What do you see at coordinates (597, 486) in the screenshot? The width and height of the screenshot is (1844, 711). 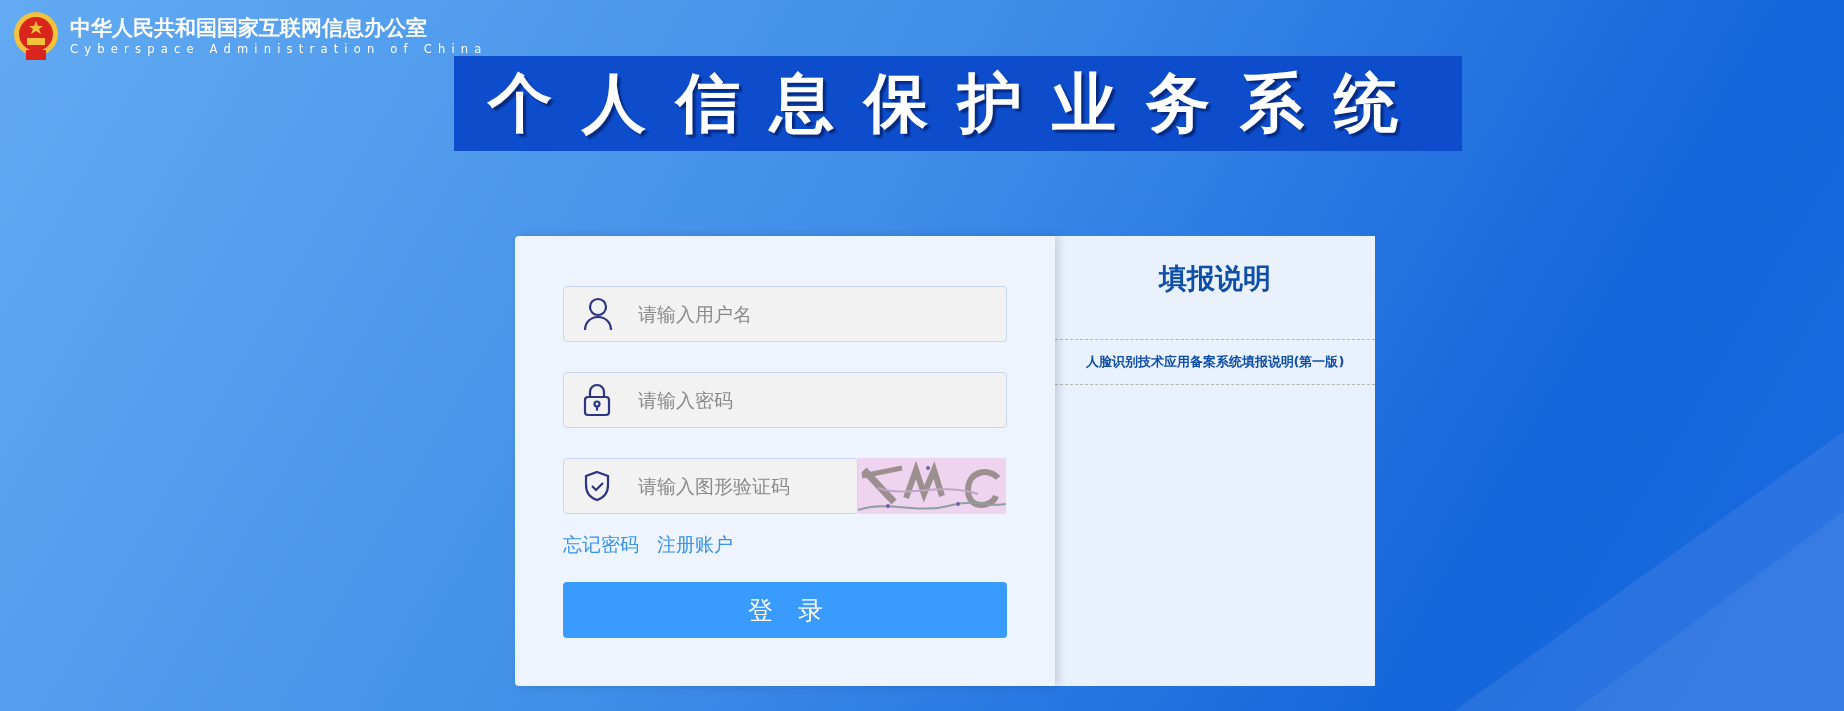 I see `shield-check-icon` at bounding box center [597, 486].